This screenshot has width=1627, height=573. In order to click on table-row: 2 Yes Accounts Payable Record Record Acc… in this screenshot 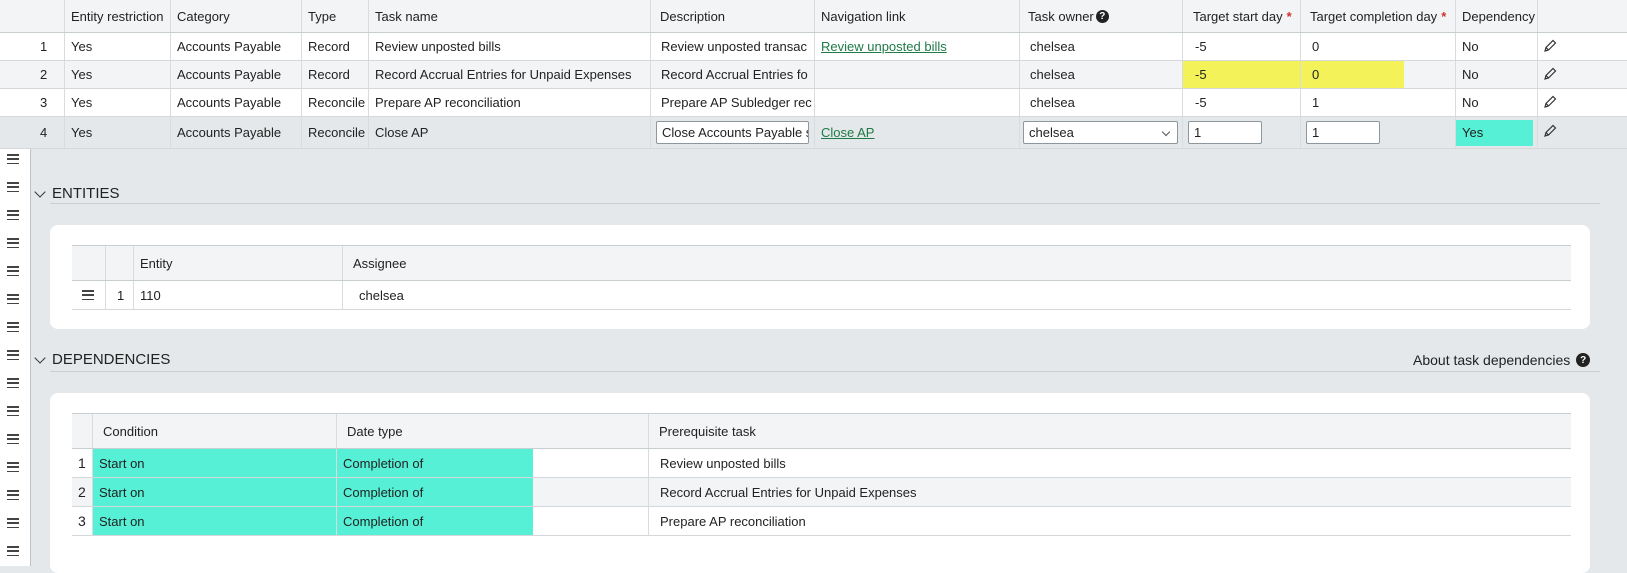, I will do `click(813, 75)`.